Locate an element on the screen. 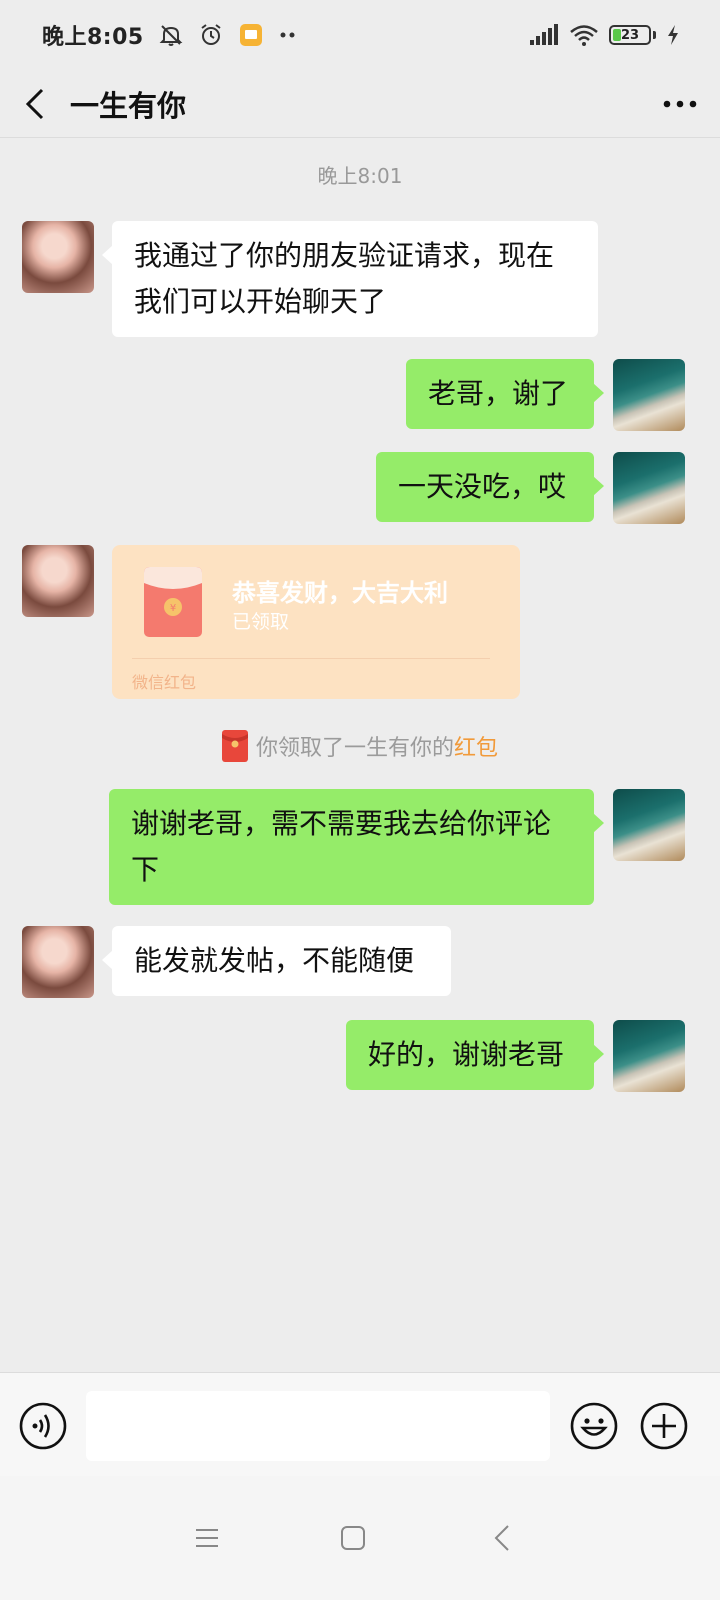  message-text: 下 is located at coordinates (145, 869).